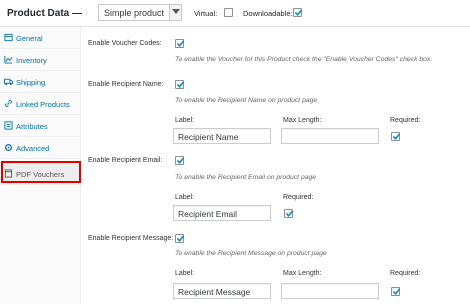  I want to click on tab-label: Inventory, so click(31, 60).